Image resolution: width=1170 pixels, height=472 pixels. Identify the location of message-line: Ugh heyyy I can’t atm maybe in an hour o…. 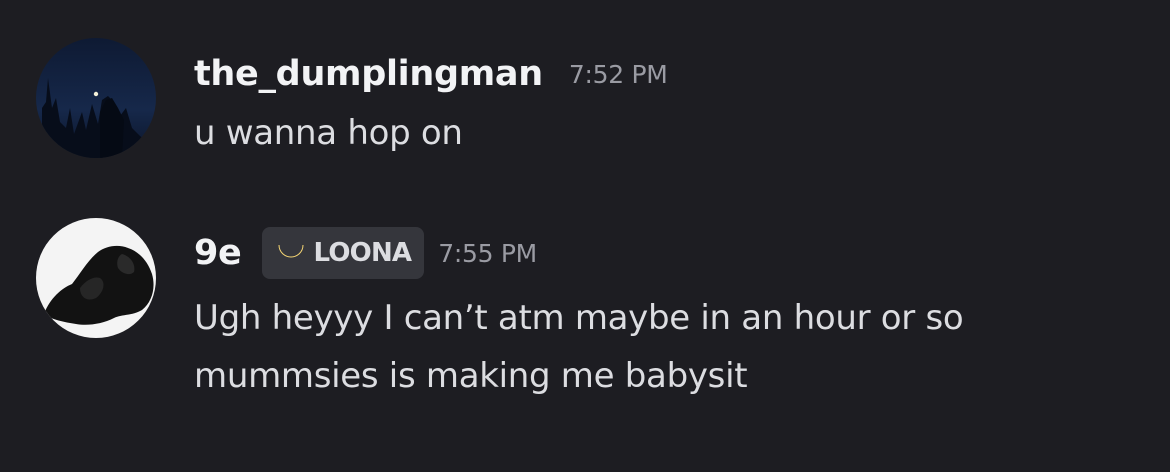
(579, 318).